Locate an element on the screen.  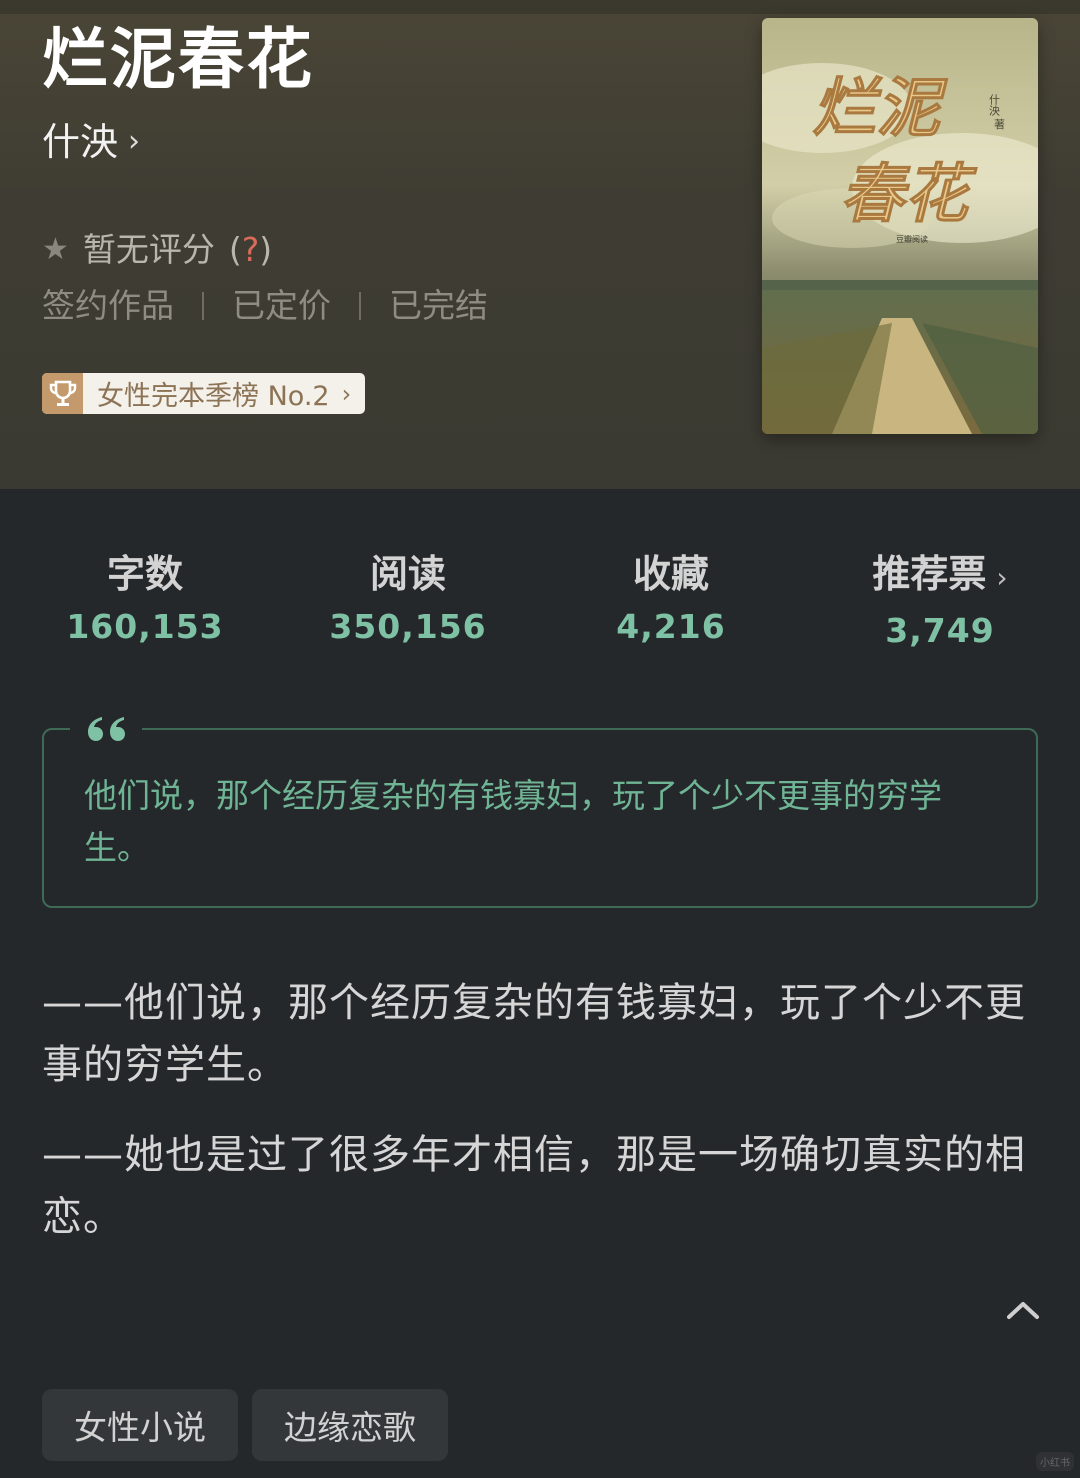
rating-text: 暂无评分 is located at coordinates (148, 249).